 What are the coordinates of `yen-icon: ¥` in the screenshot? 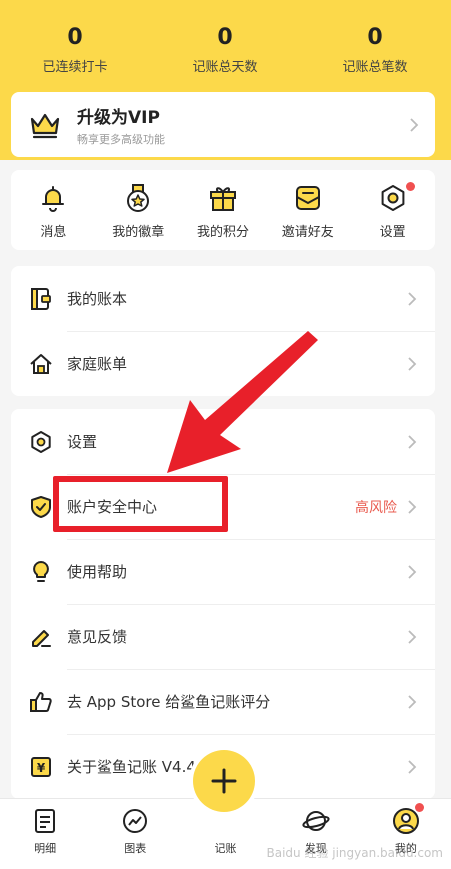 It's located at (41, 766).